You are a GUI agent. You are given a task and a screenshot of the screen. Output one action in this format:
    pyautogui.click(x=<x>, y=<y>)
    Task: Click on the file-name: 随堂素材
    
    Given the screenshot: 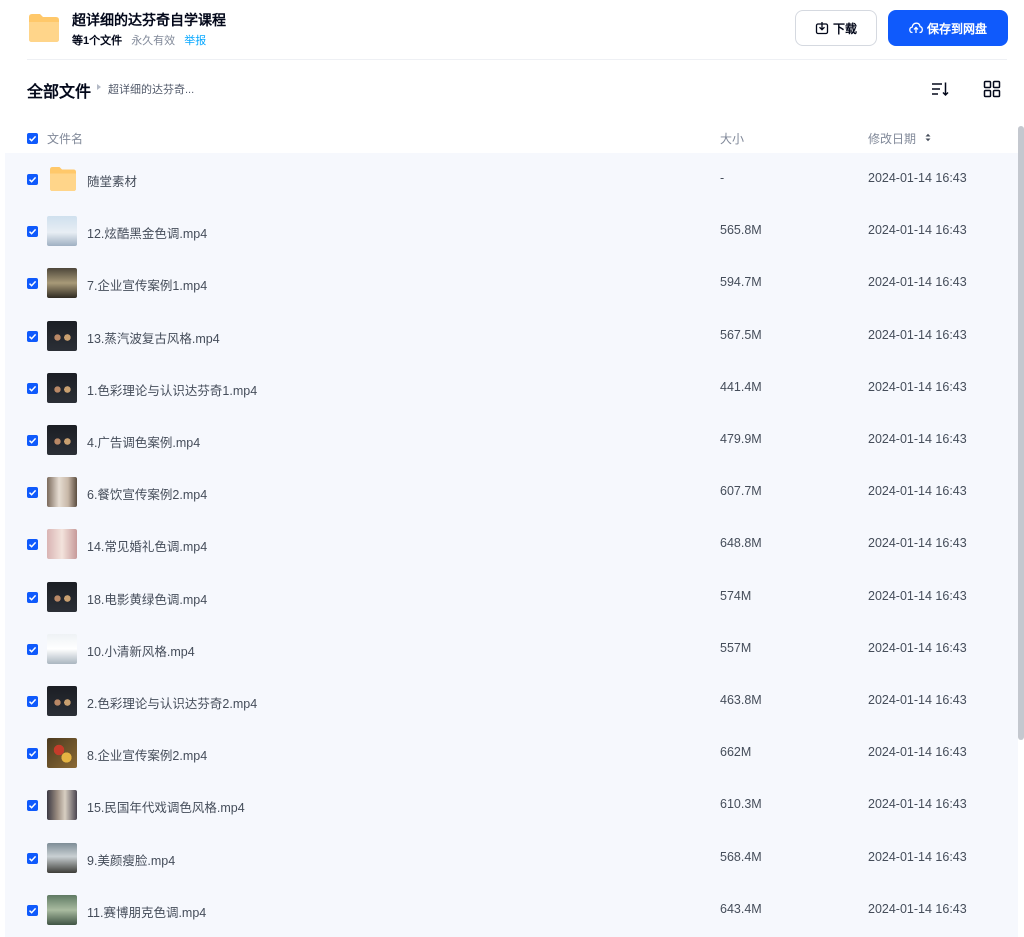 What is the action you would take?
    pyautogui.click(x=112, y=180)
    